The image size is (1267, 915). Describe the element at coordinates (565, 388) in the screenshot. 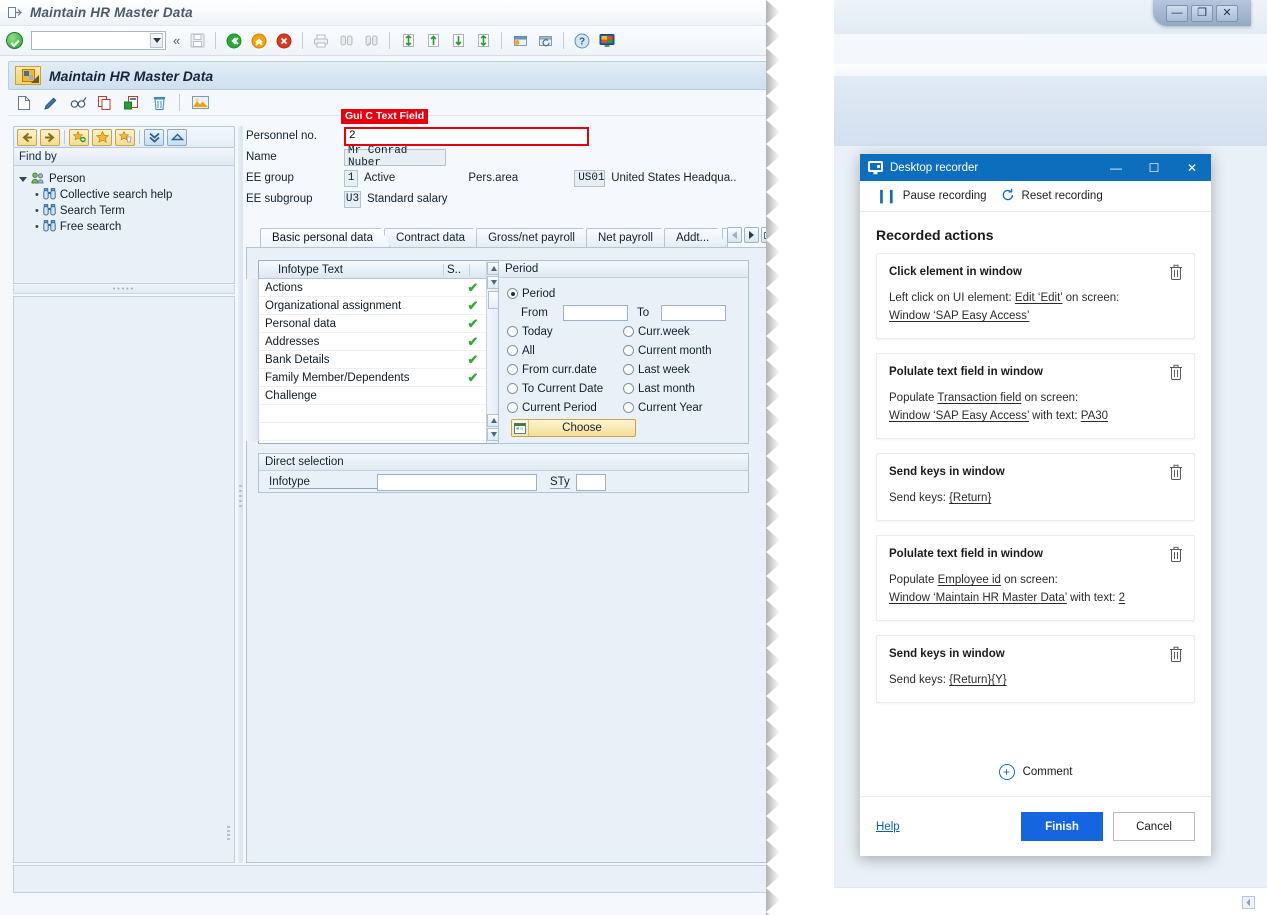

I see `radio-to-current-date: To Current Date` at that location.